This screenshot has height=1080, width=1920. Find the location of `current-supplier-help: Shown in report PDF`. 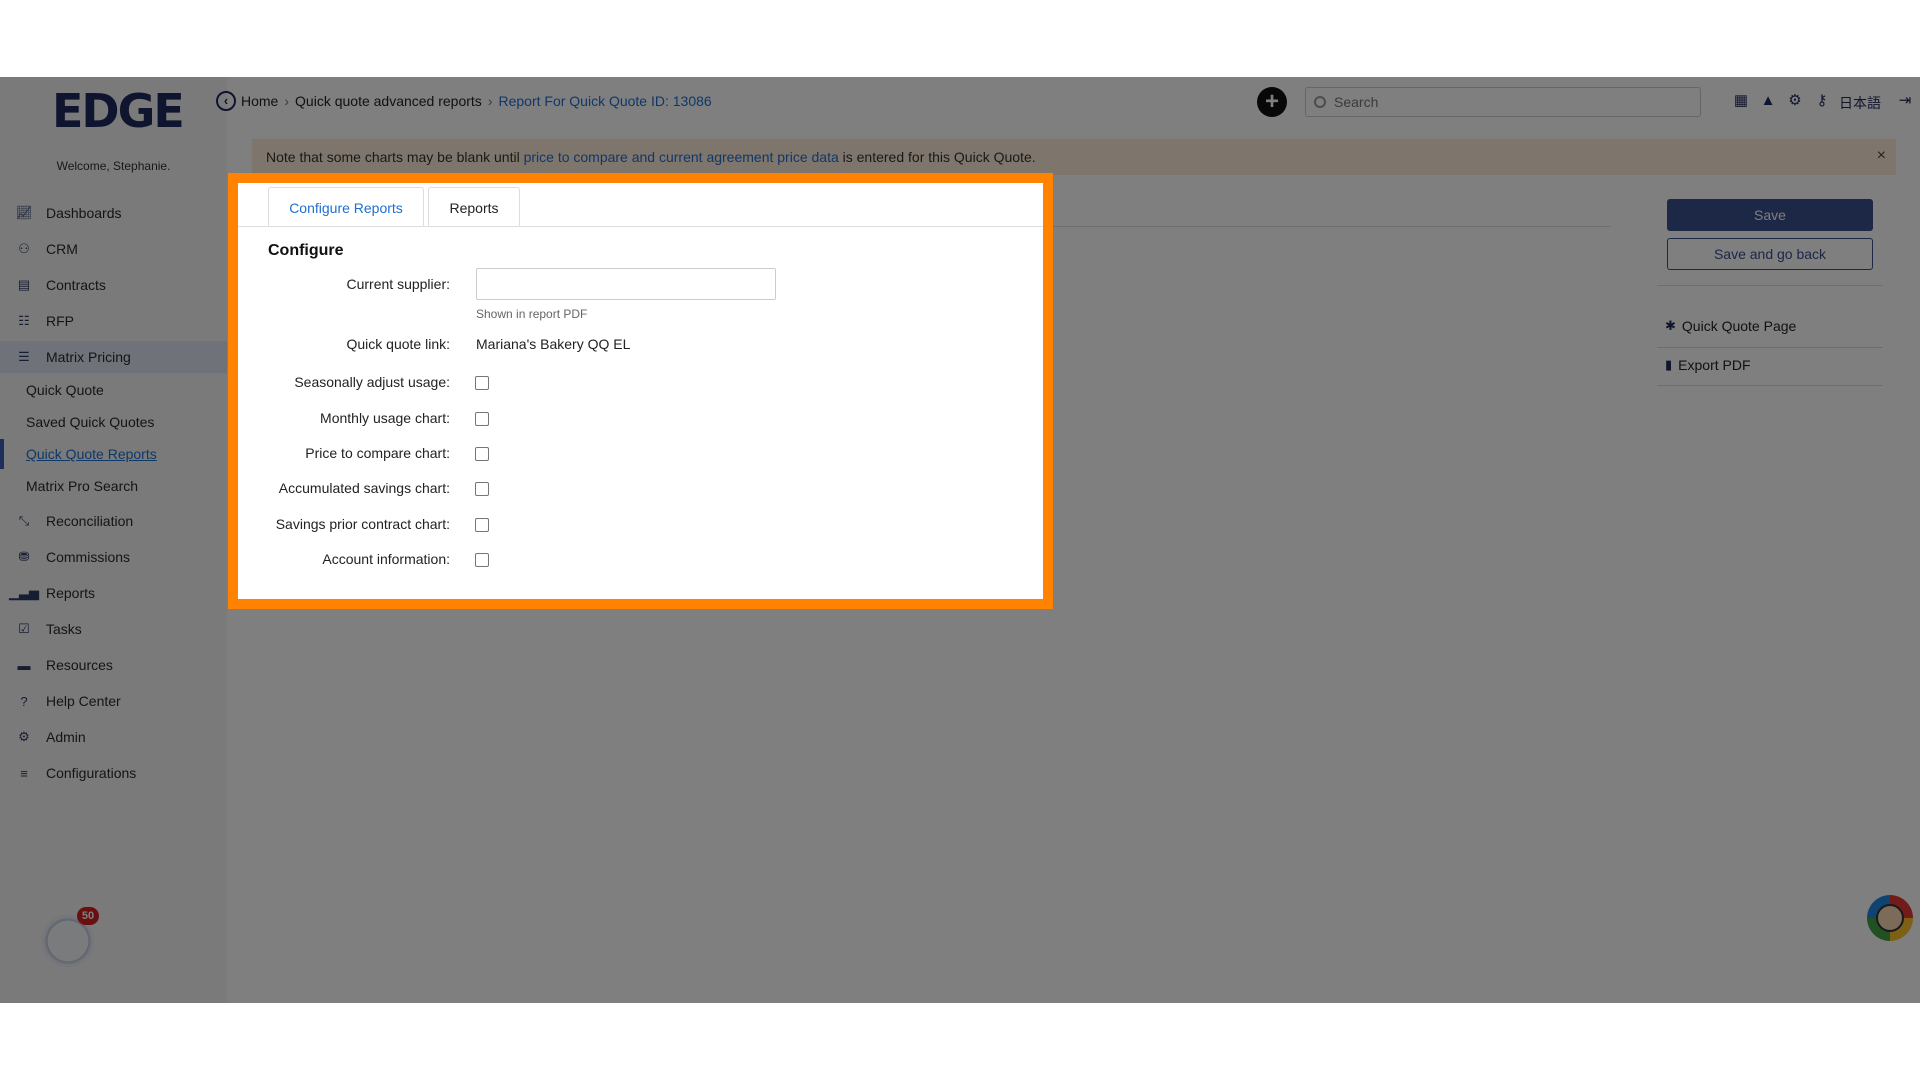

current-supplier-help: Shown in report PDF is located at coordinates (532, 314).